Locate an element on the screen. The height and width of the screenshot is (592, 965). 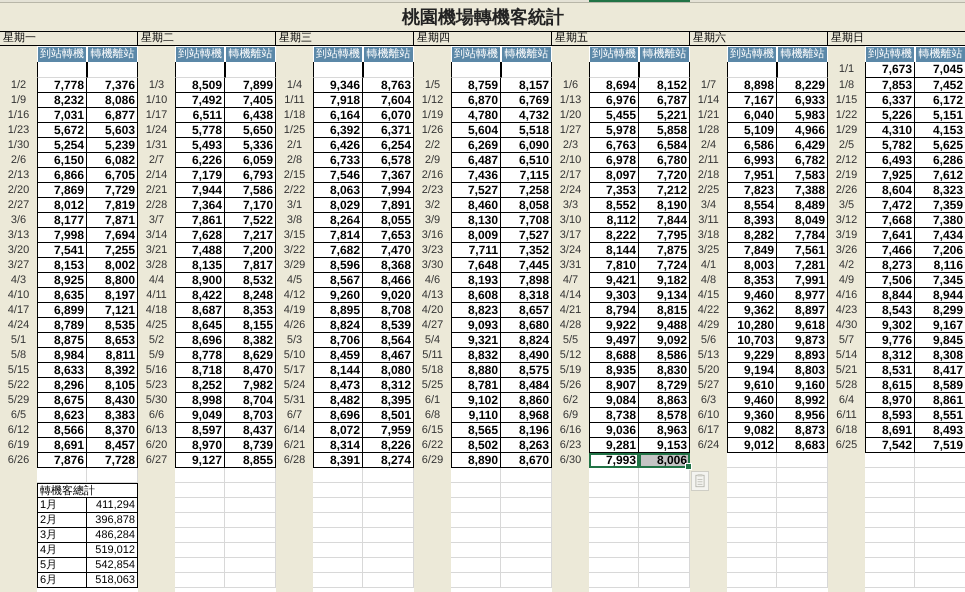
departure-cell: 9,488 is located at coordinates (664, 325).